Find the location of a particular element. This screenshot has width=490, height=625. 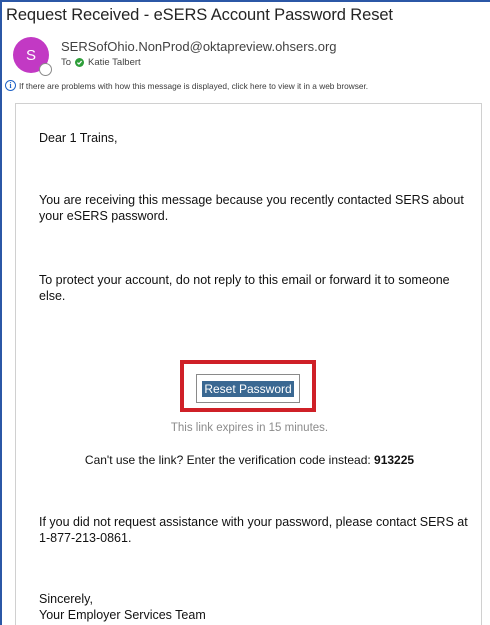

reset-password-label: Reset Password is located at coordinates (248, 388).